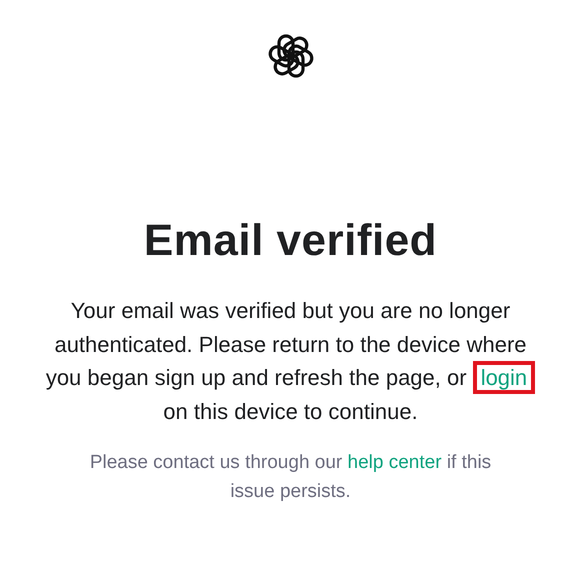  Describe the element at coordinates (504, 377) in the screenshot. I see `login-link: login` at that location.